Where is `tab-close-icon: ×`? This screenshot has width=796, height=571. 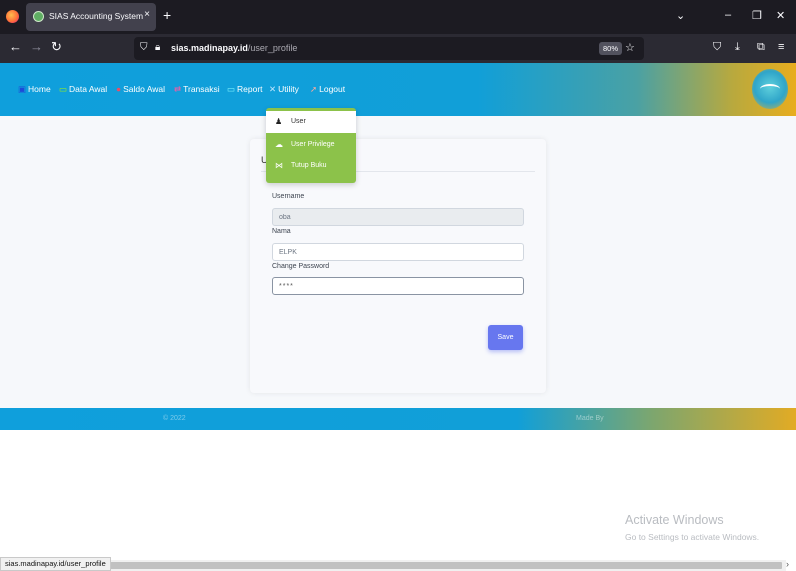
tab-close-icon: × is located at coordinates (147, 14).